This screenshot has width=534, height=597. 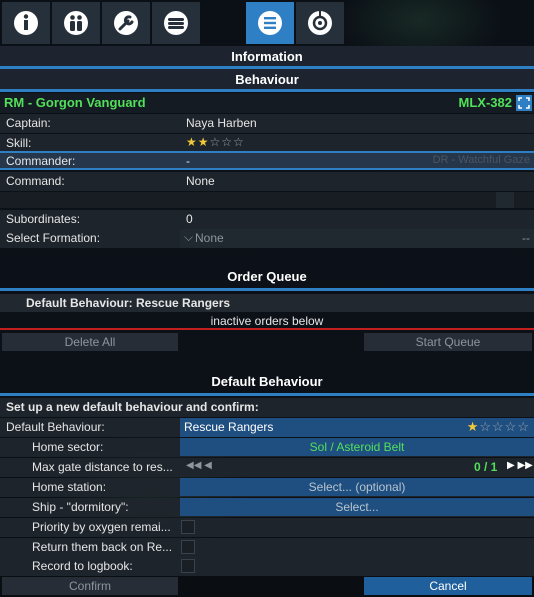 What do you see at coordinates (357, 427) in the screenshot?
I see `behaviour-dropdown: Rescue Rangers ★☆☆☆☆` at bounding box center [357, 427].